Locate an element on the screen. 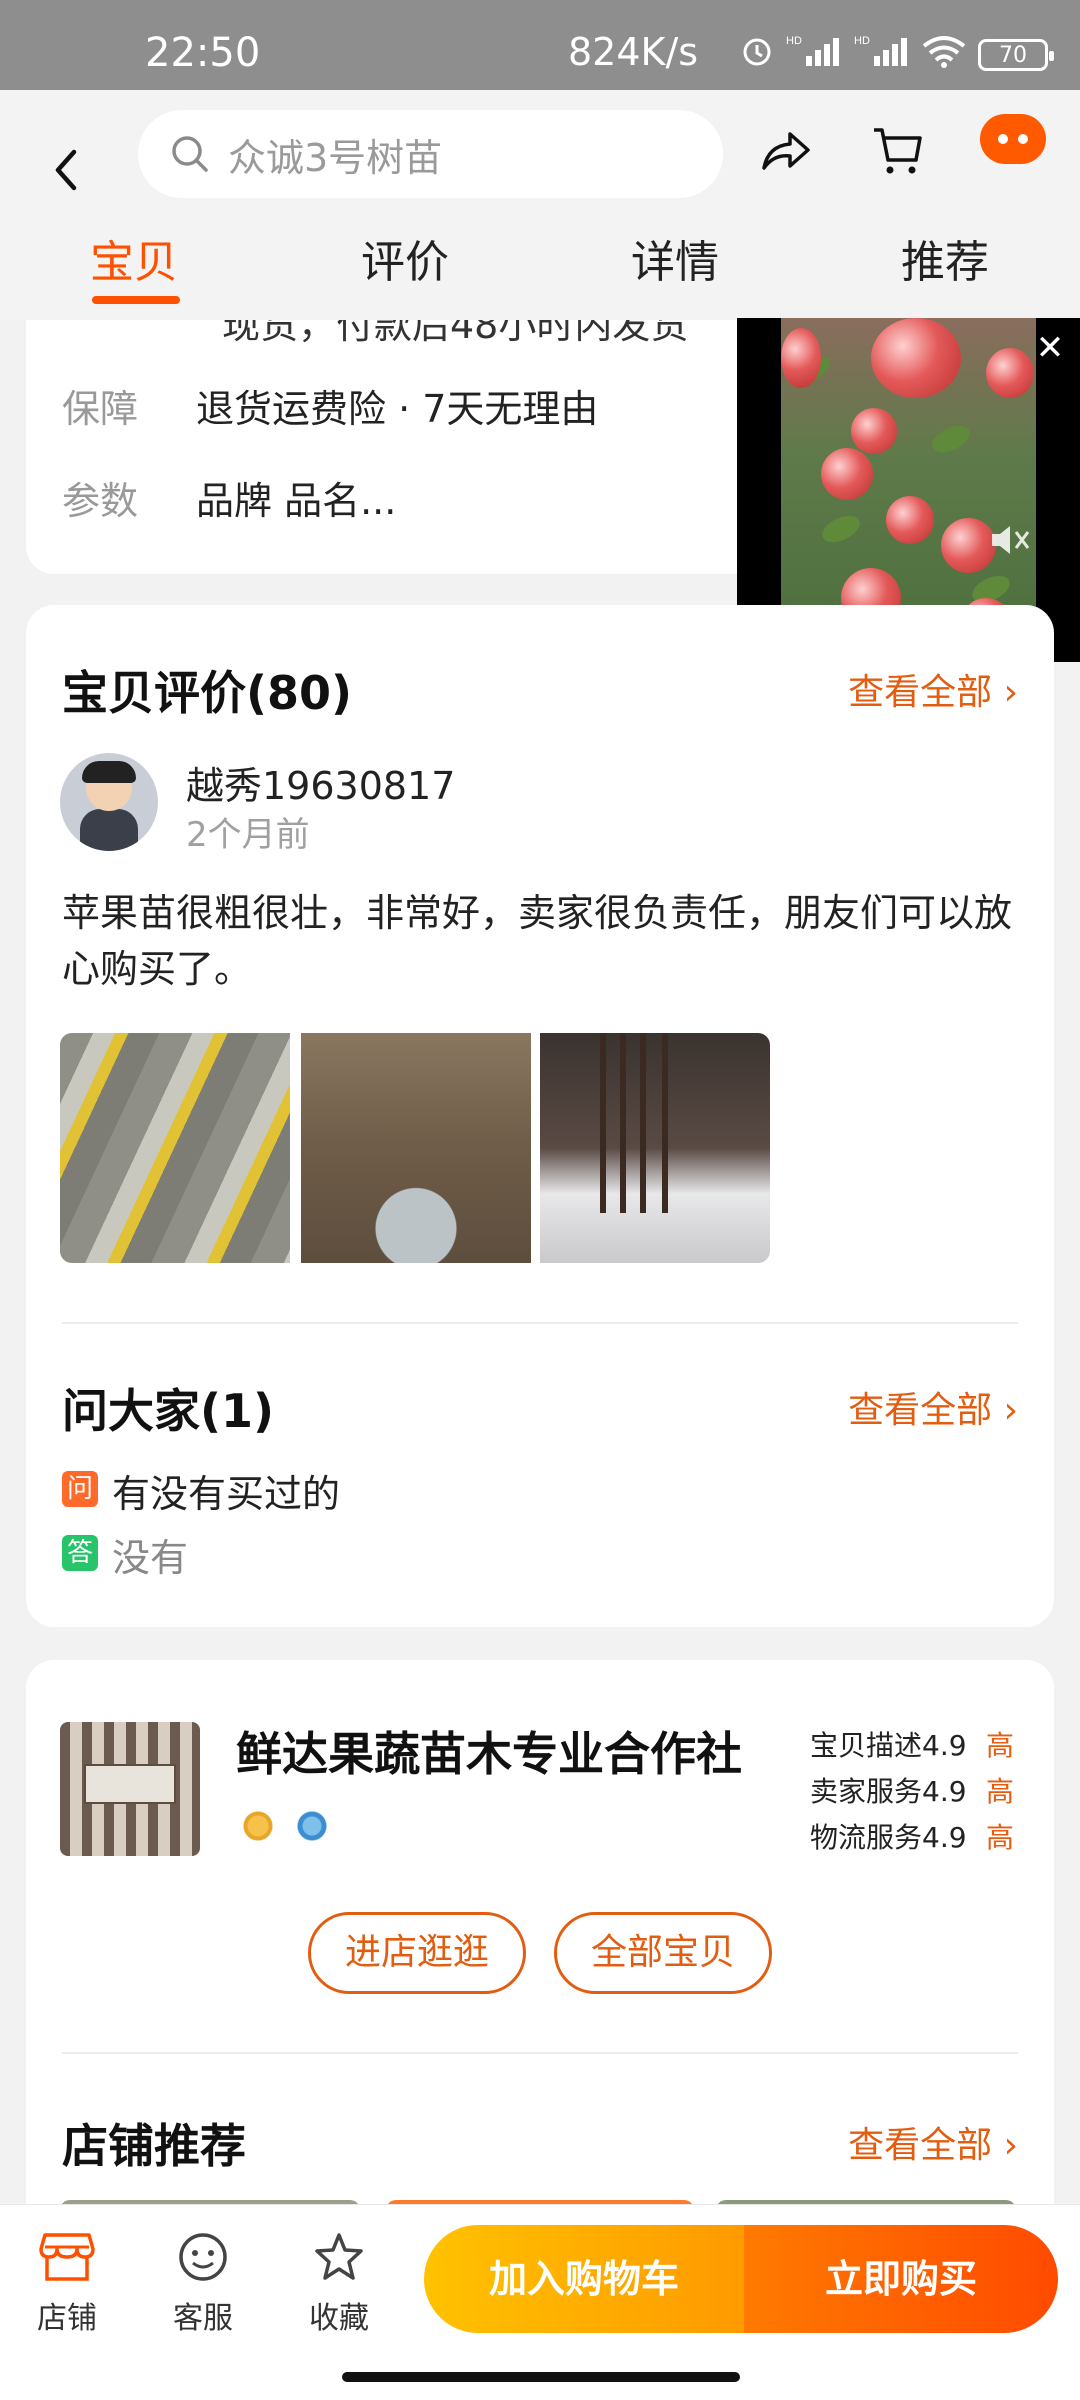 The image size is (1080, 2400). search-bar: 众诚3号树苗 is located at coordinates (430, 154).